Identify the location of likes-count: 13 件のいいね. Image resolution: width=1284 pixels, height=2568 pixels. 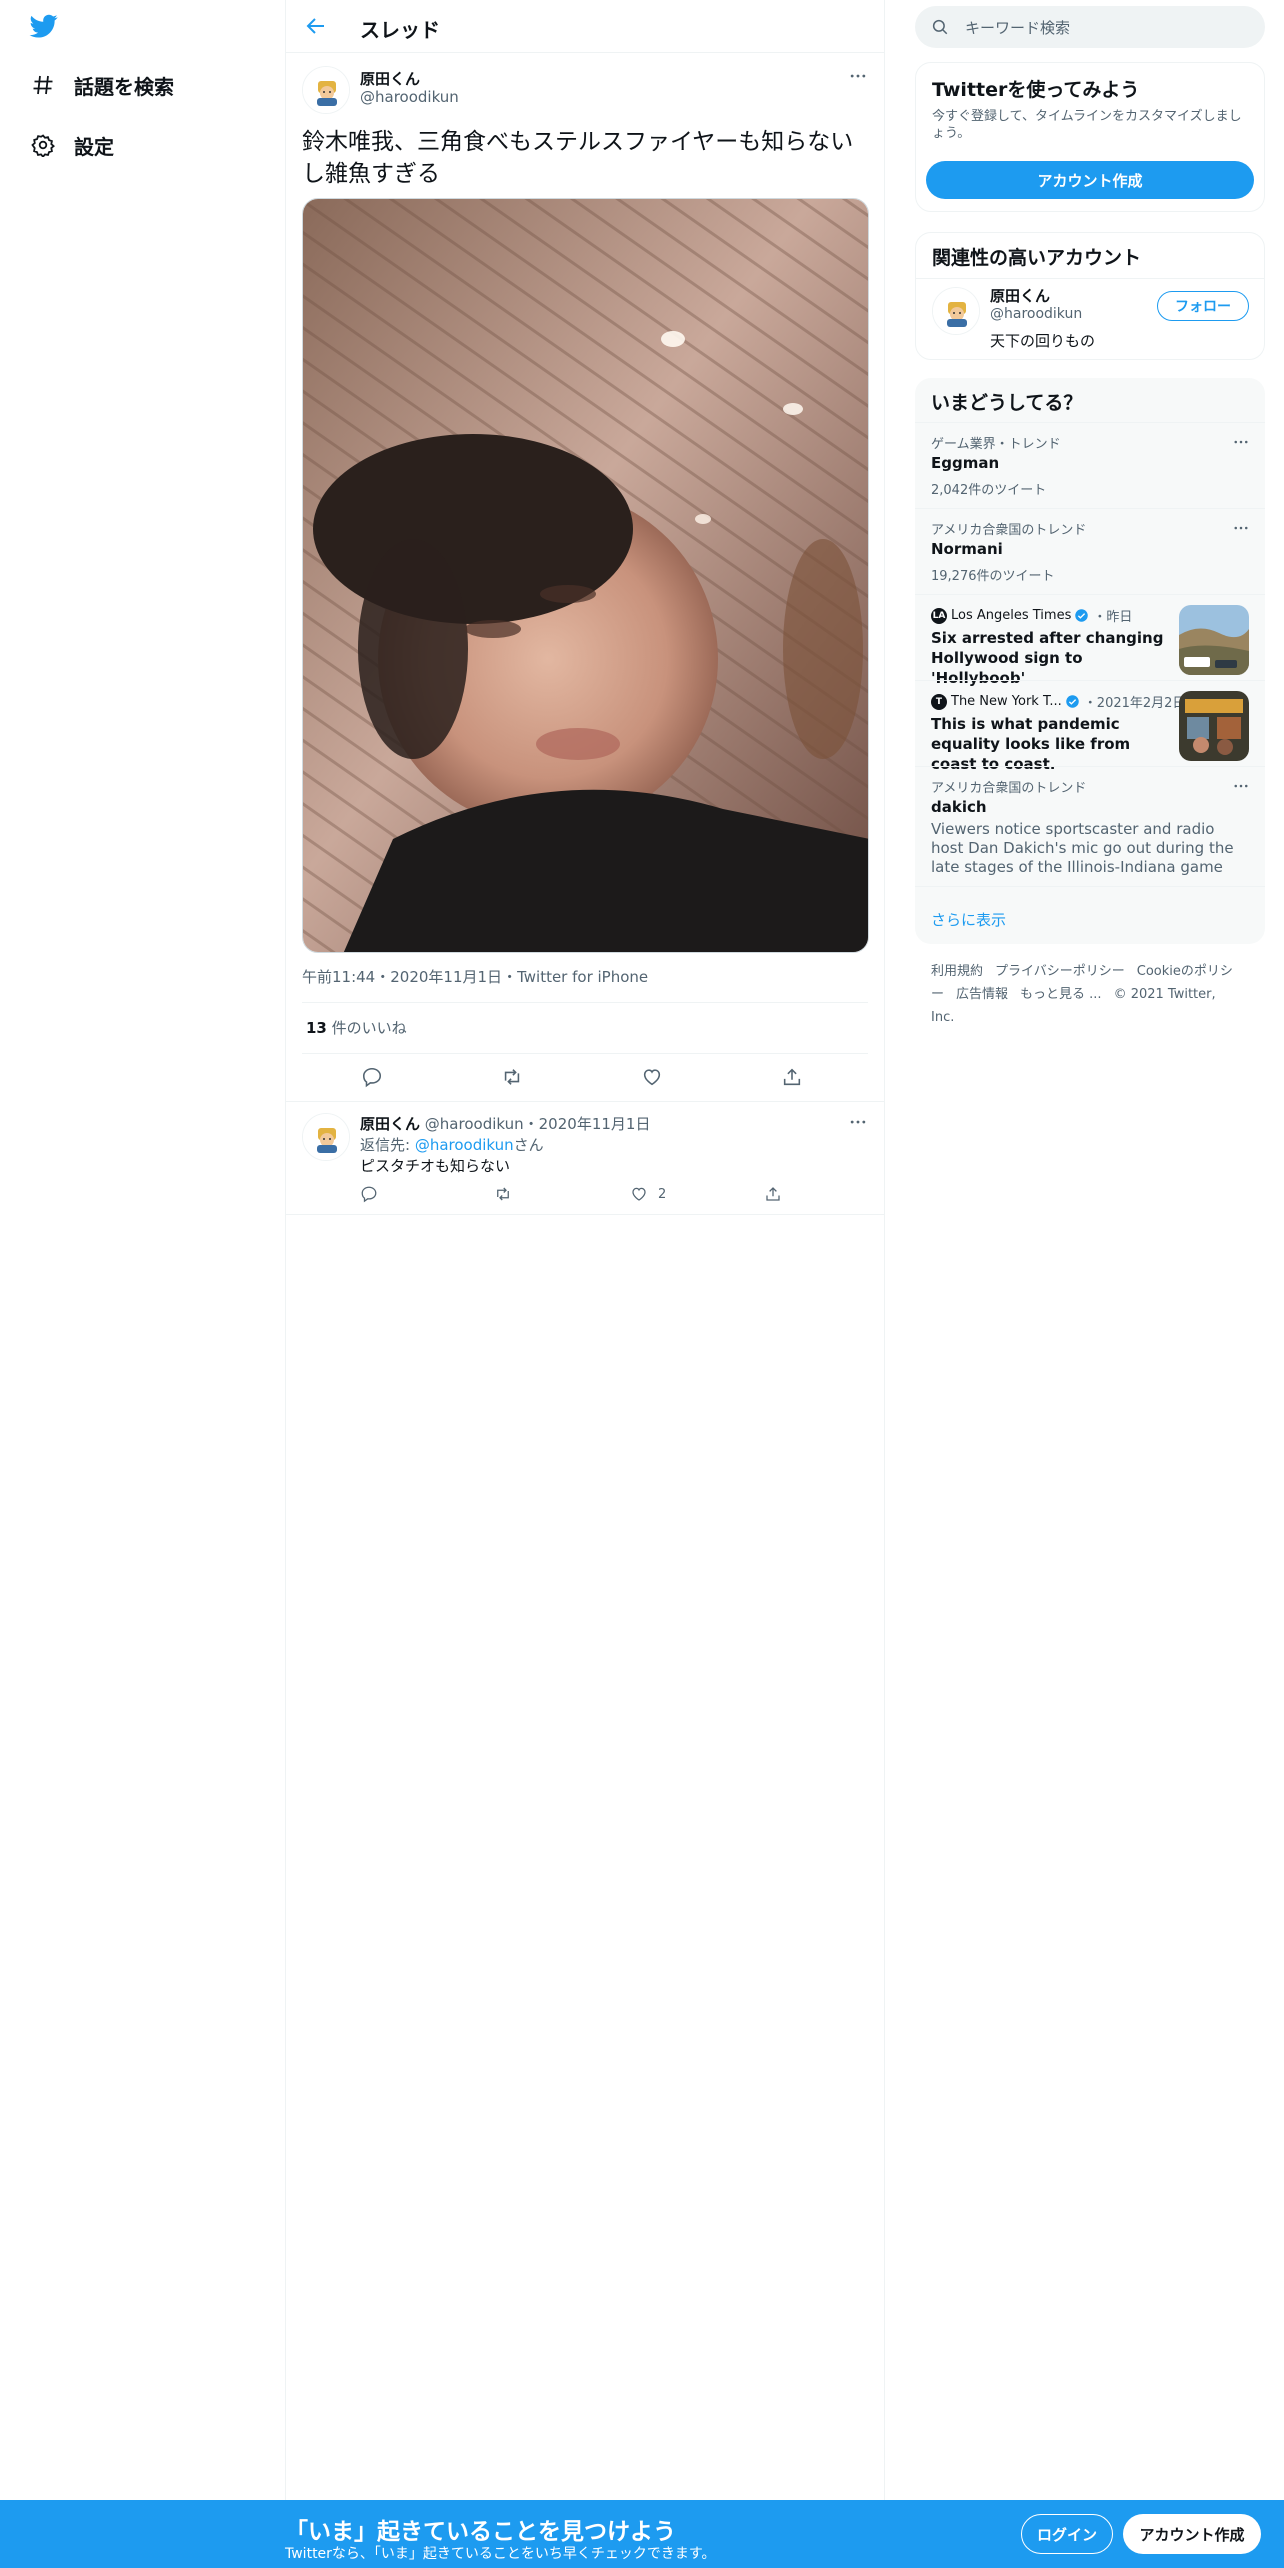
(356, 1027).